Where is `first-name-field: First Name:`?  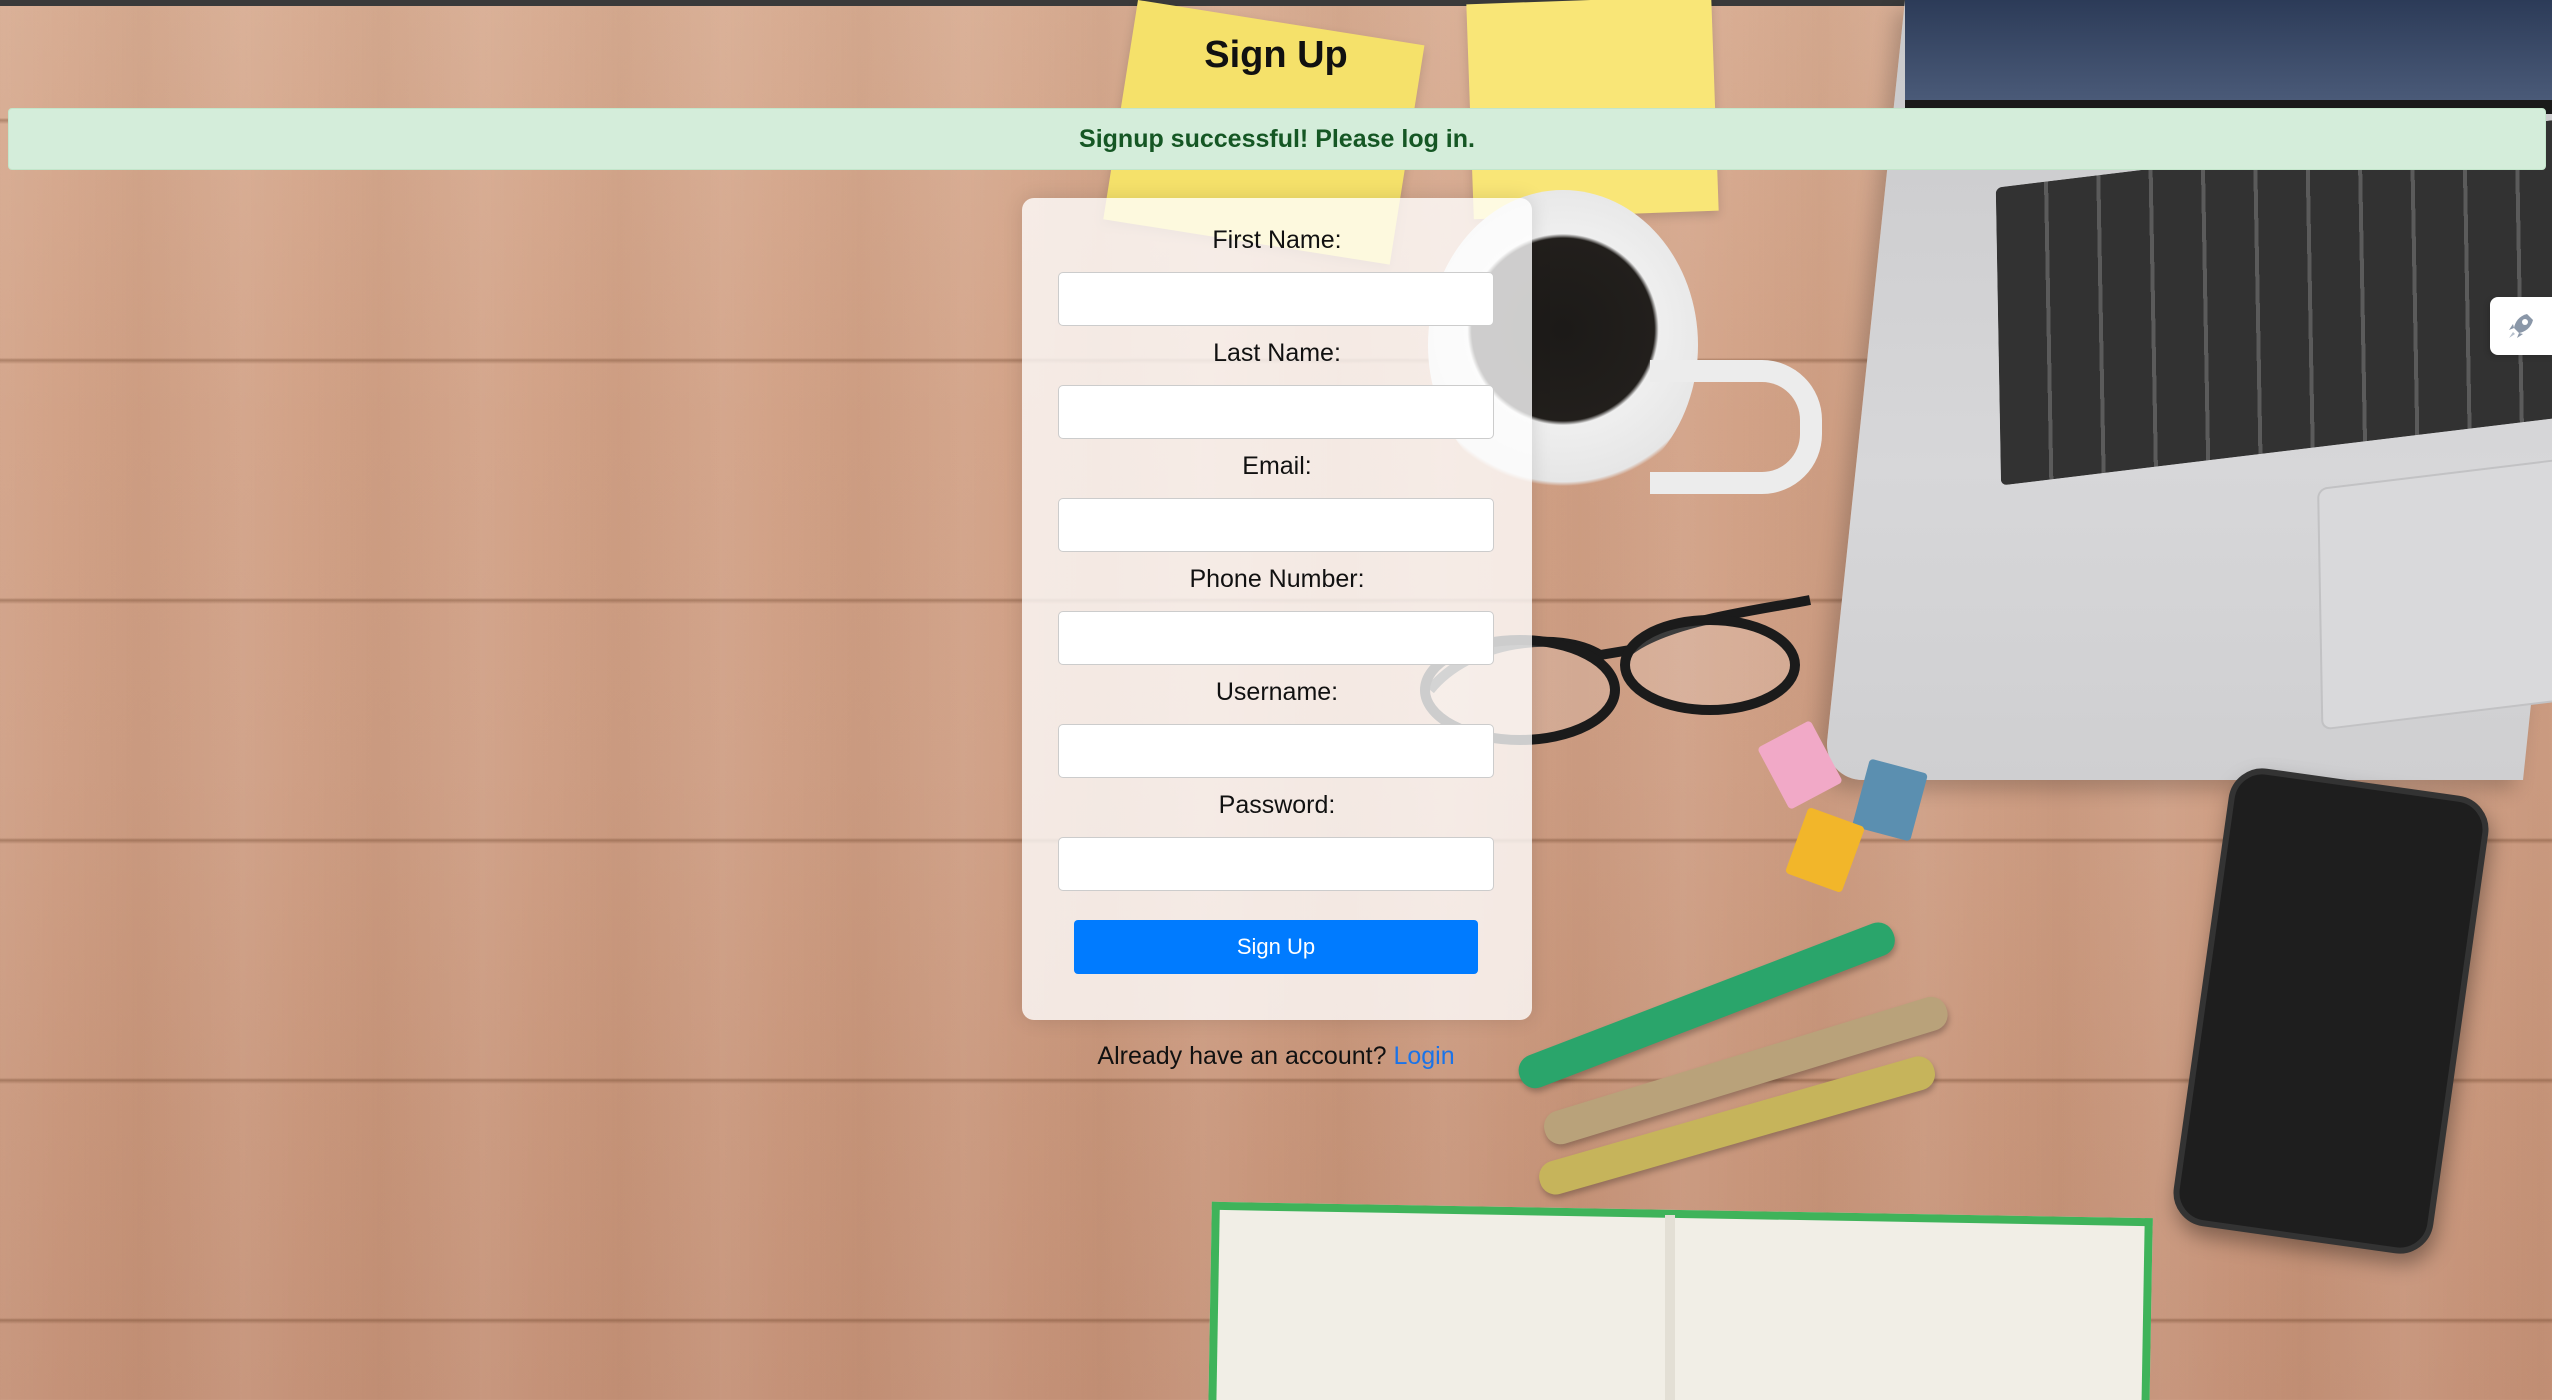 first-name-field: First Name: is located at coordinates (1277, 276).